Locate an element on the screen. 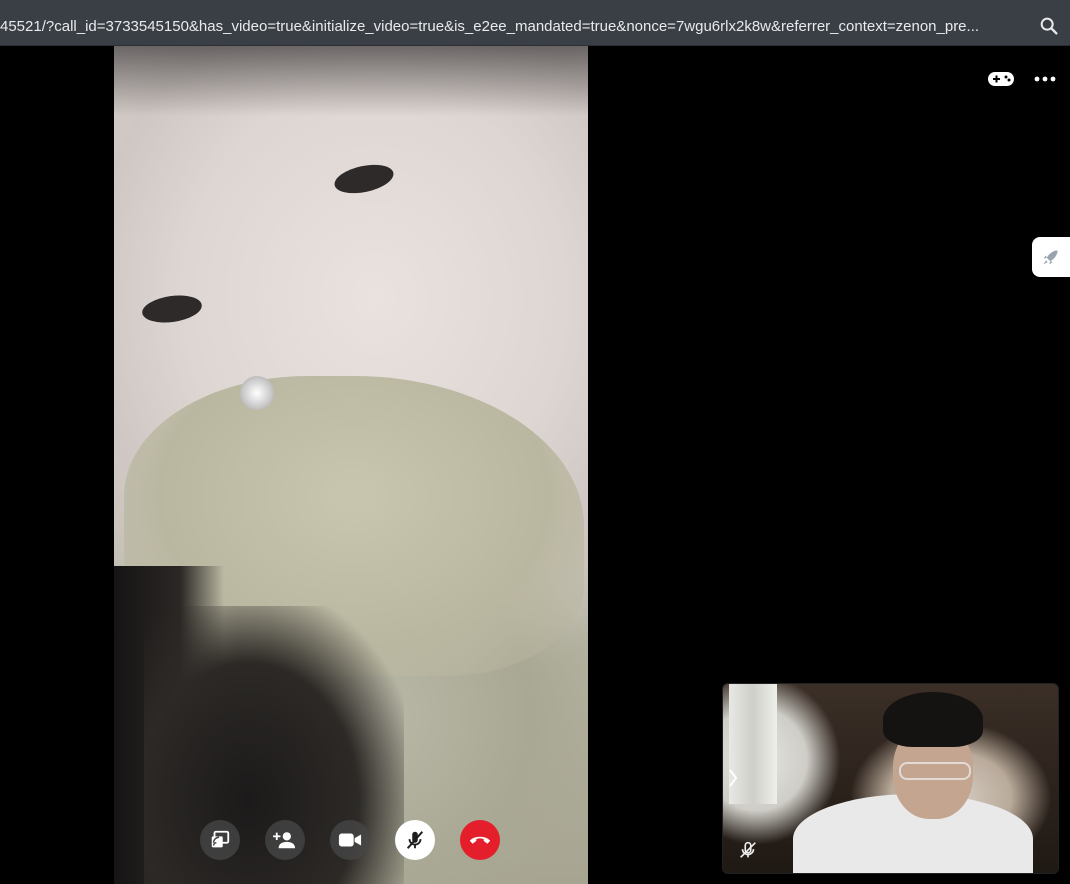 Image resolution: width=1070 pixels, height=884 pixels. mute-microphone-button is located at coordinates (415, 840).